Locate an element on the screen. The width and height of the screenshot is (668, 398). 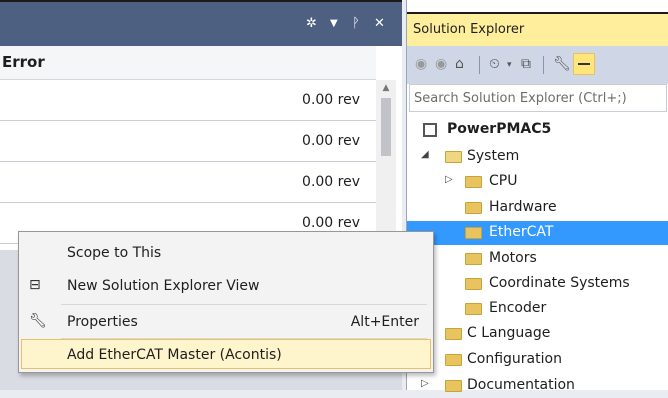
panel-title-bar: ✲ ▼ ᚹ ✕ is located at coordinates (201, 23).